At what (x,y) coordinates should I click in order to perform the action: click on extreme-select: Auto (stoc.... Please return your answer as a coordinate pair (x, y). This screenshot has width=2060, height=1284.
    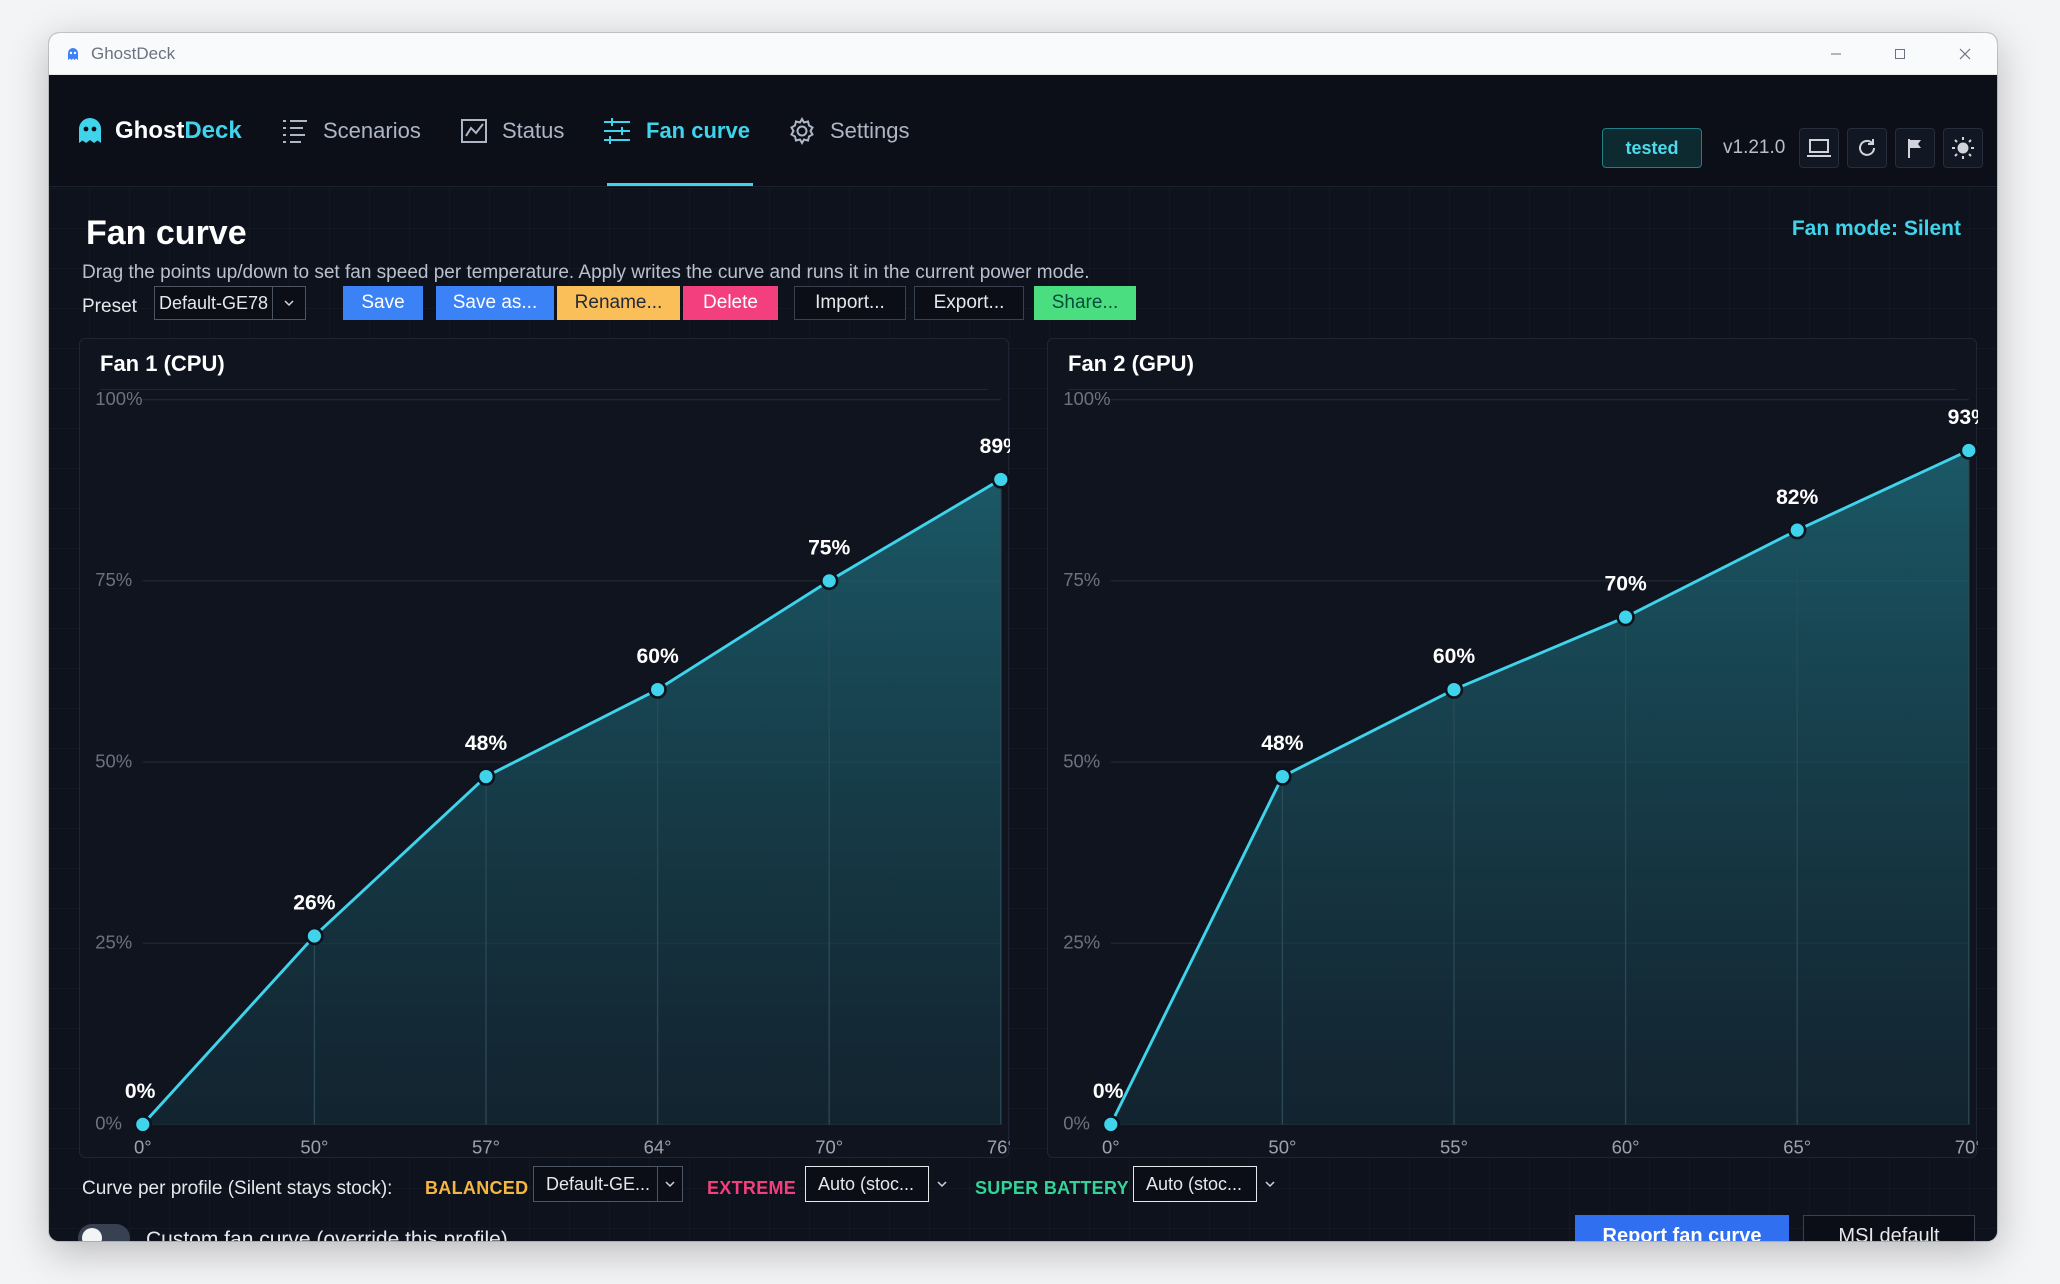
    Looking at the image, I should click on (880, 1184).